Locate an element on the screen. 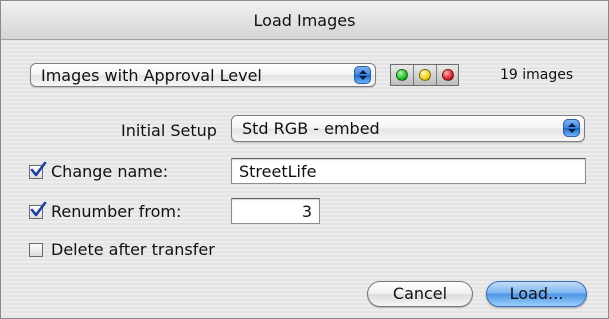 Image resolution: width=609 pixels, height=319 pixels. approval-level-green is located at coordinates (402, 75).